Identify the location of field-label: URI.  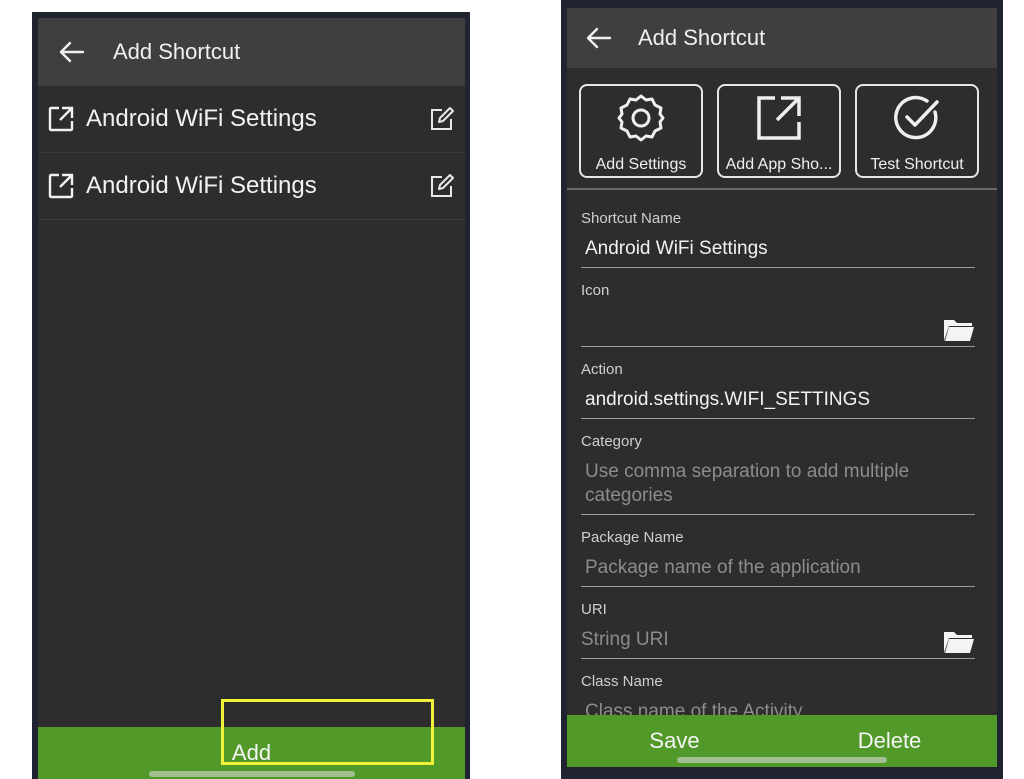
(594, 609).